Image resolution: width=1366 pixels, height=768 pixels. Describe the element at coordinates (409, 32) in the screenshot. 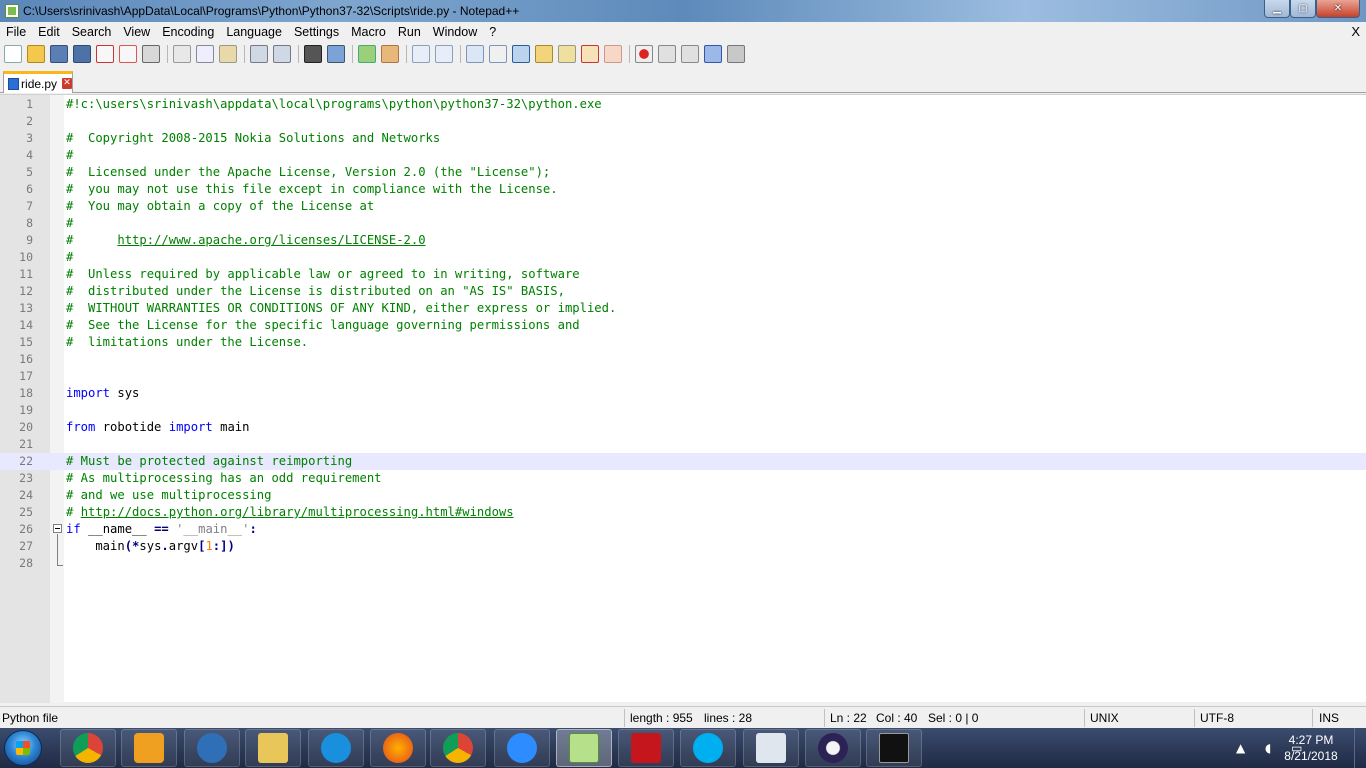

I see `menu-run: Run` at that location.